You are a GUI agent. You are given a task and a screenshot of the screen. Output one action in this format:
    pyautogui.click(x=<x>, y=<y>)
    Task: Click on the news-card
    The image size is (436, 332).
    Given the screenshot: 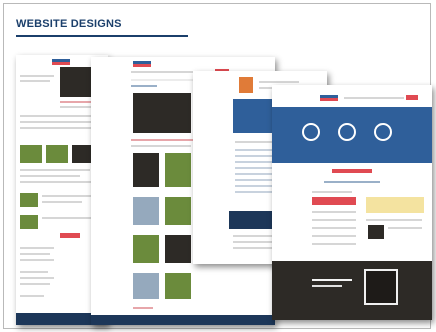 What is the action you would take?
    pyautogui.click(x=395, y=205)
    